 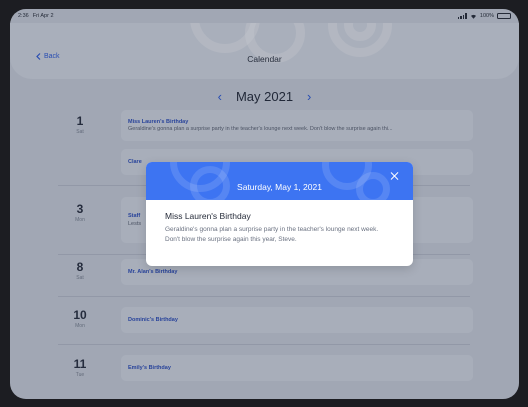 What do you see at coordinates (297, 368) in the screenshot?
I see `event-card: Emily's Birthday` at bounding box center [297, 368].